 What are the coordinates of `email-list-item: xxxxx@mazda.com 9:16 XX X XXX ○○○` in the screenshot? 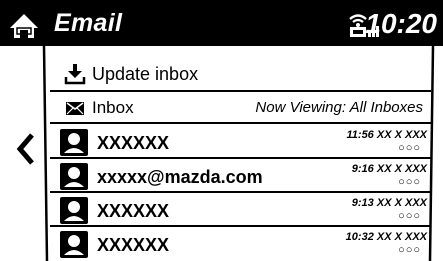 It's located at (240, 176).